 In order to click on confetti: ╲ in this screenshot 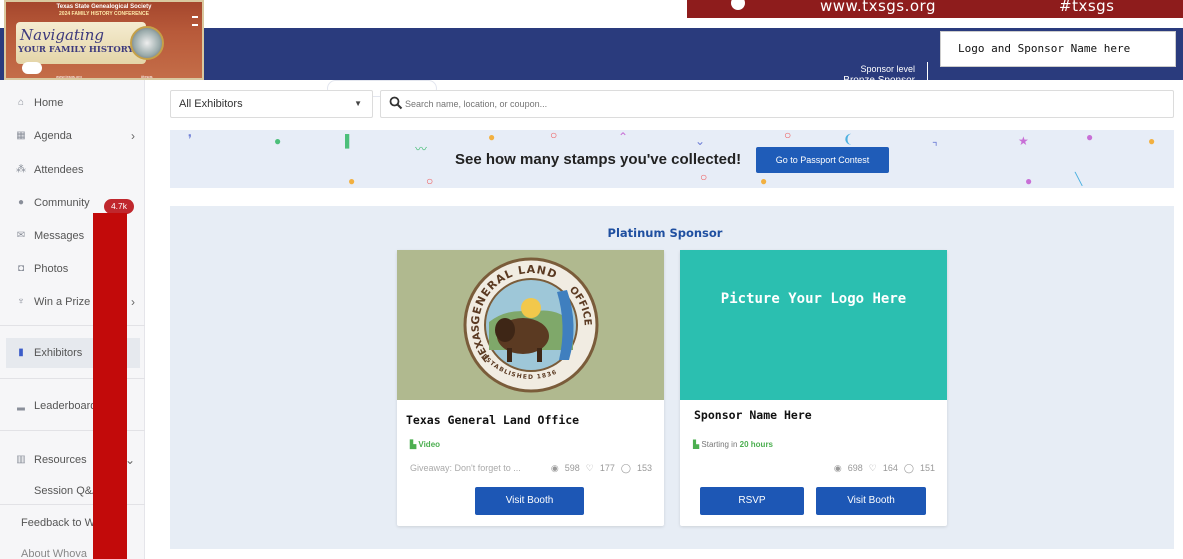, I will do `click(1079, 179)`.